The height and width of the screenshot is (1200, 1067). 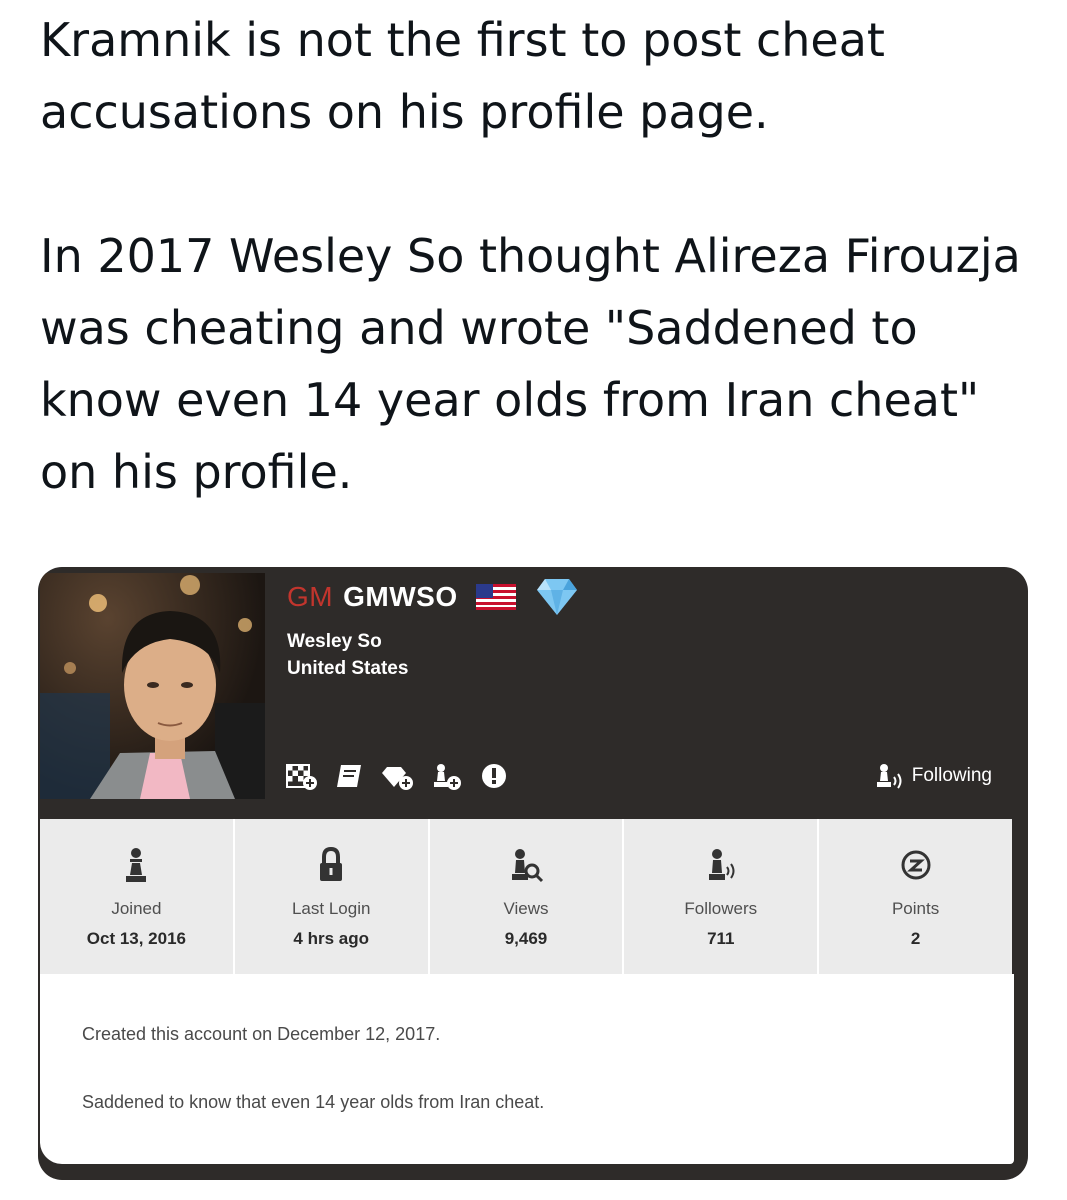 I want to click on stat-points: Points 2, so click(x=915, y=896).